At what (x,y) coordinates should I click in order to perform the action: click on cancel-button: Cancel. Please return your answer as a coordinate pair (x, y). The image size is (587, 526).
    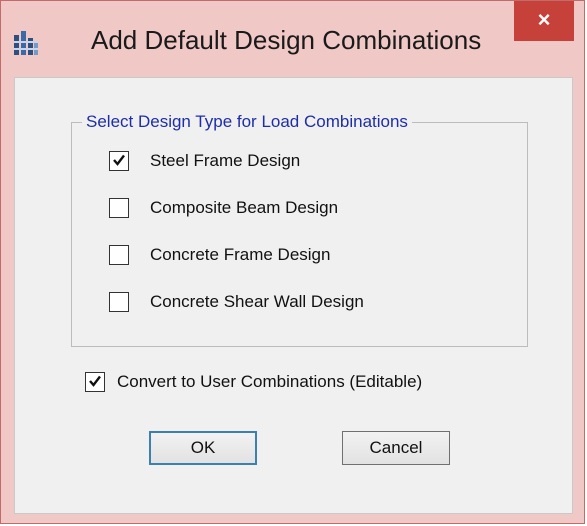
    Looking at the image, I should click on (396, 448).